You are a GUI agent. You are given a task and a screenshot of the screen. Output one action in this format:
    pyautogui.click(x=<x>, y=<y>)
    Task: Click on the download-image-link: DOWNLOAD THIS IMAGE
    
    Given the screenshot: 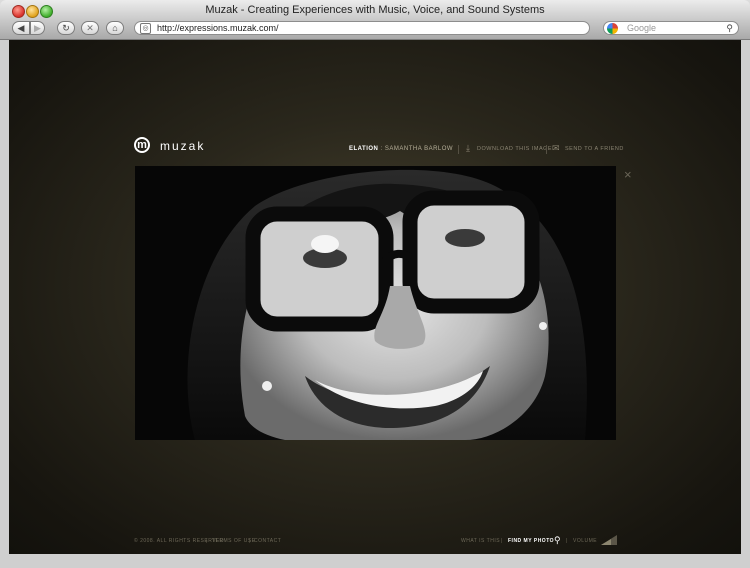 What is the action you would take?
    pyautogui.click(x=514, y=149)
    